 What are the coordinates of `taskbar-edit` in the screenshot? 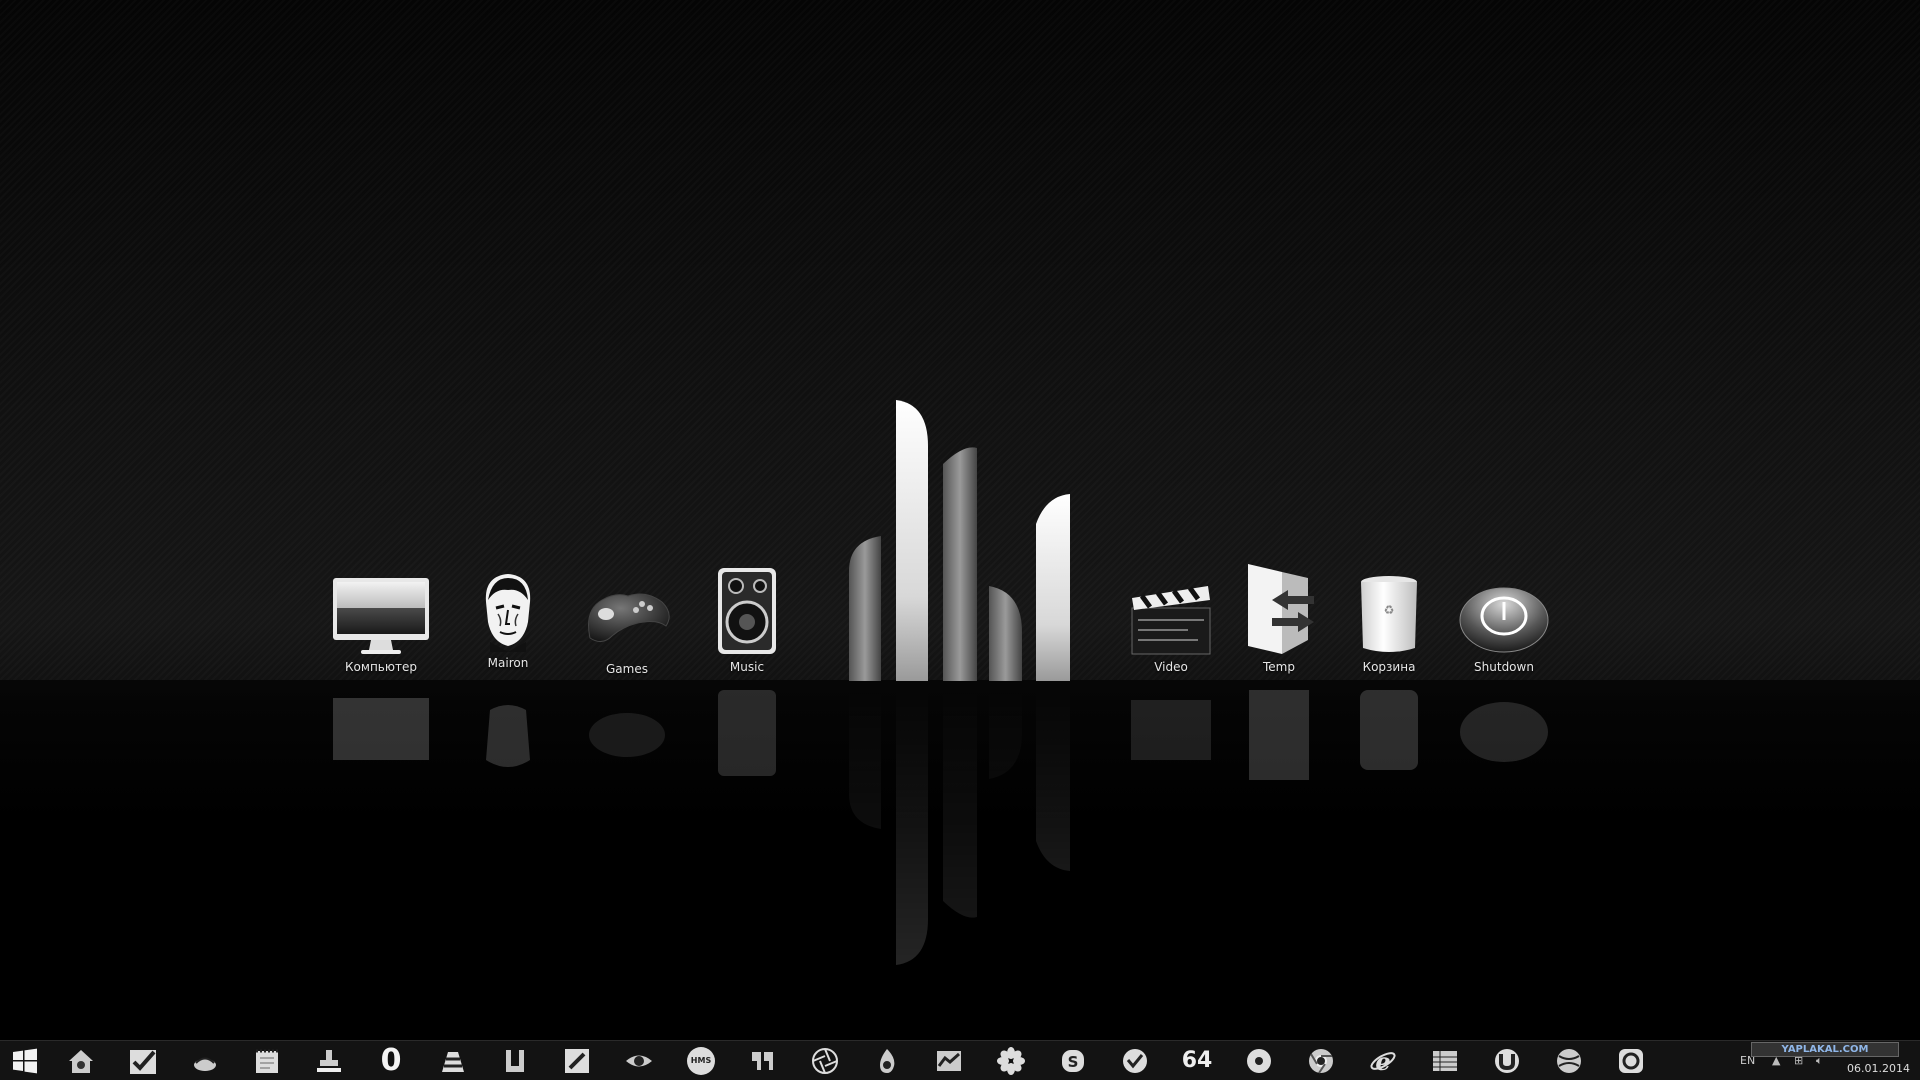 It's located at (577, 1060).